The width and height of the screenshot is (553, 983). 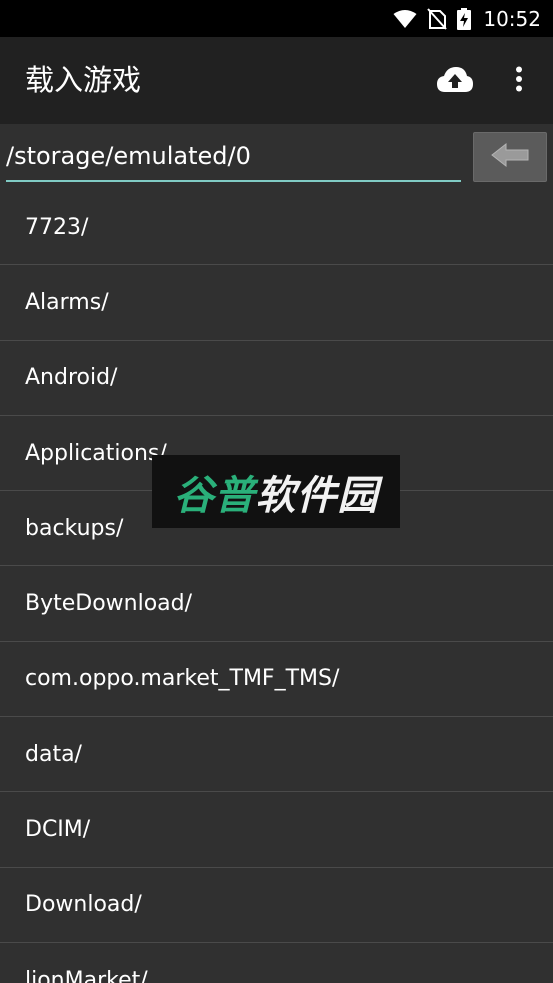 I want to click on cloud-upload-icon, so click(x=455, y=81).